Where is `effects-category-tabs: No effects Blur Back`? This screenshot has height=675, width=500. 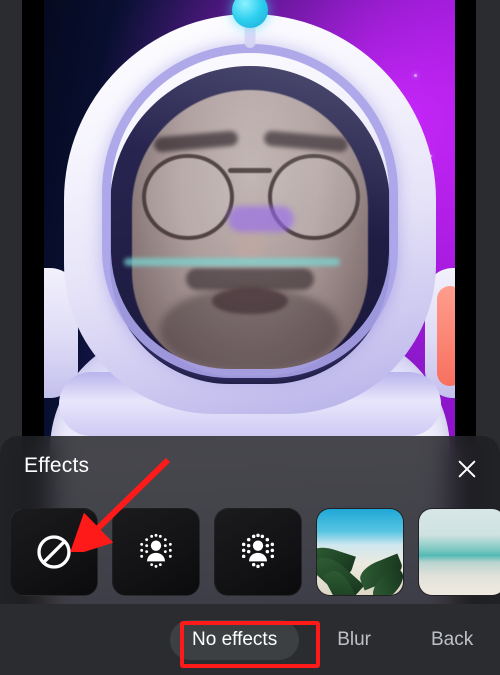
effects-category-tabs: No effects Blur Back is located at coordinates (250, 640).